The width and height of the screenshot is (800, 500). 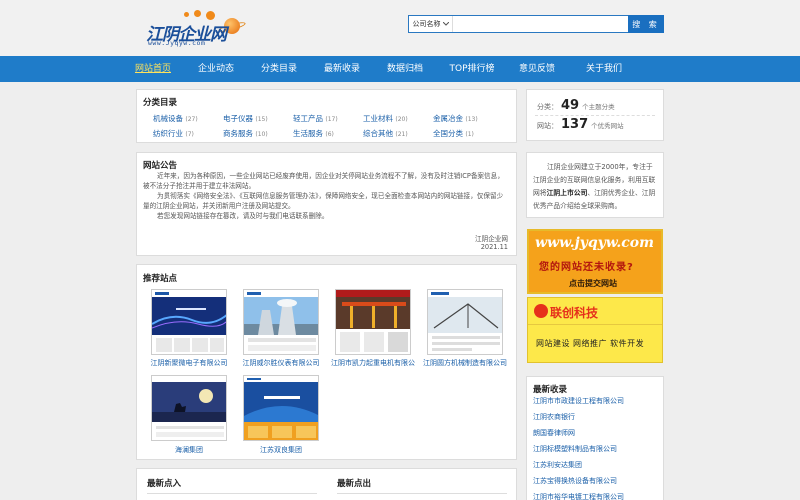 What do you see at coordinates (593, 283) in the screenshot?
I see `ad-cta: 点击提交网站` at bounding box center [593, 283].